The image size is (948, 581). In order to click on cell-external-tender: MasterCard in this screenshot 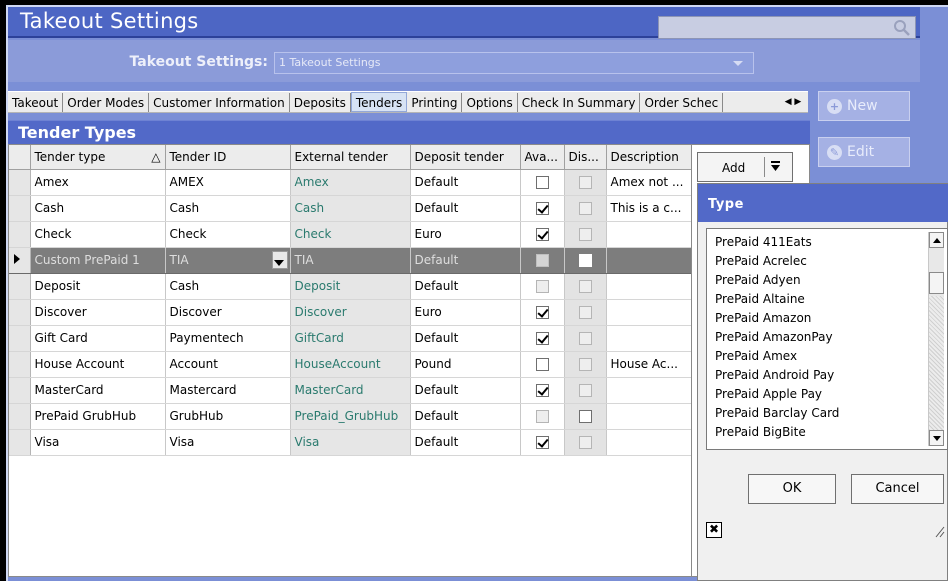, I will do `click(350, 390)`.